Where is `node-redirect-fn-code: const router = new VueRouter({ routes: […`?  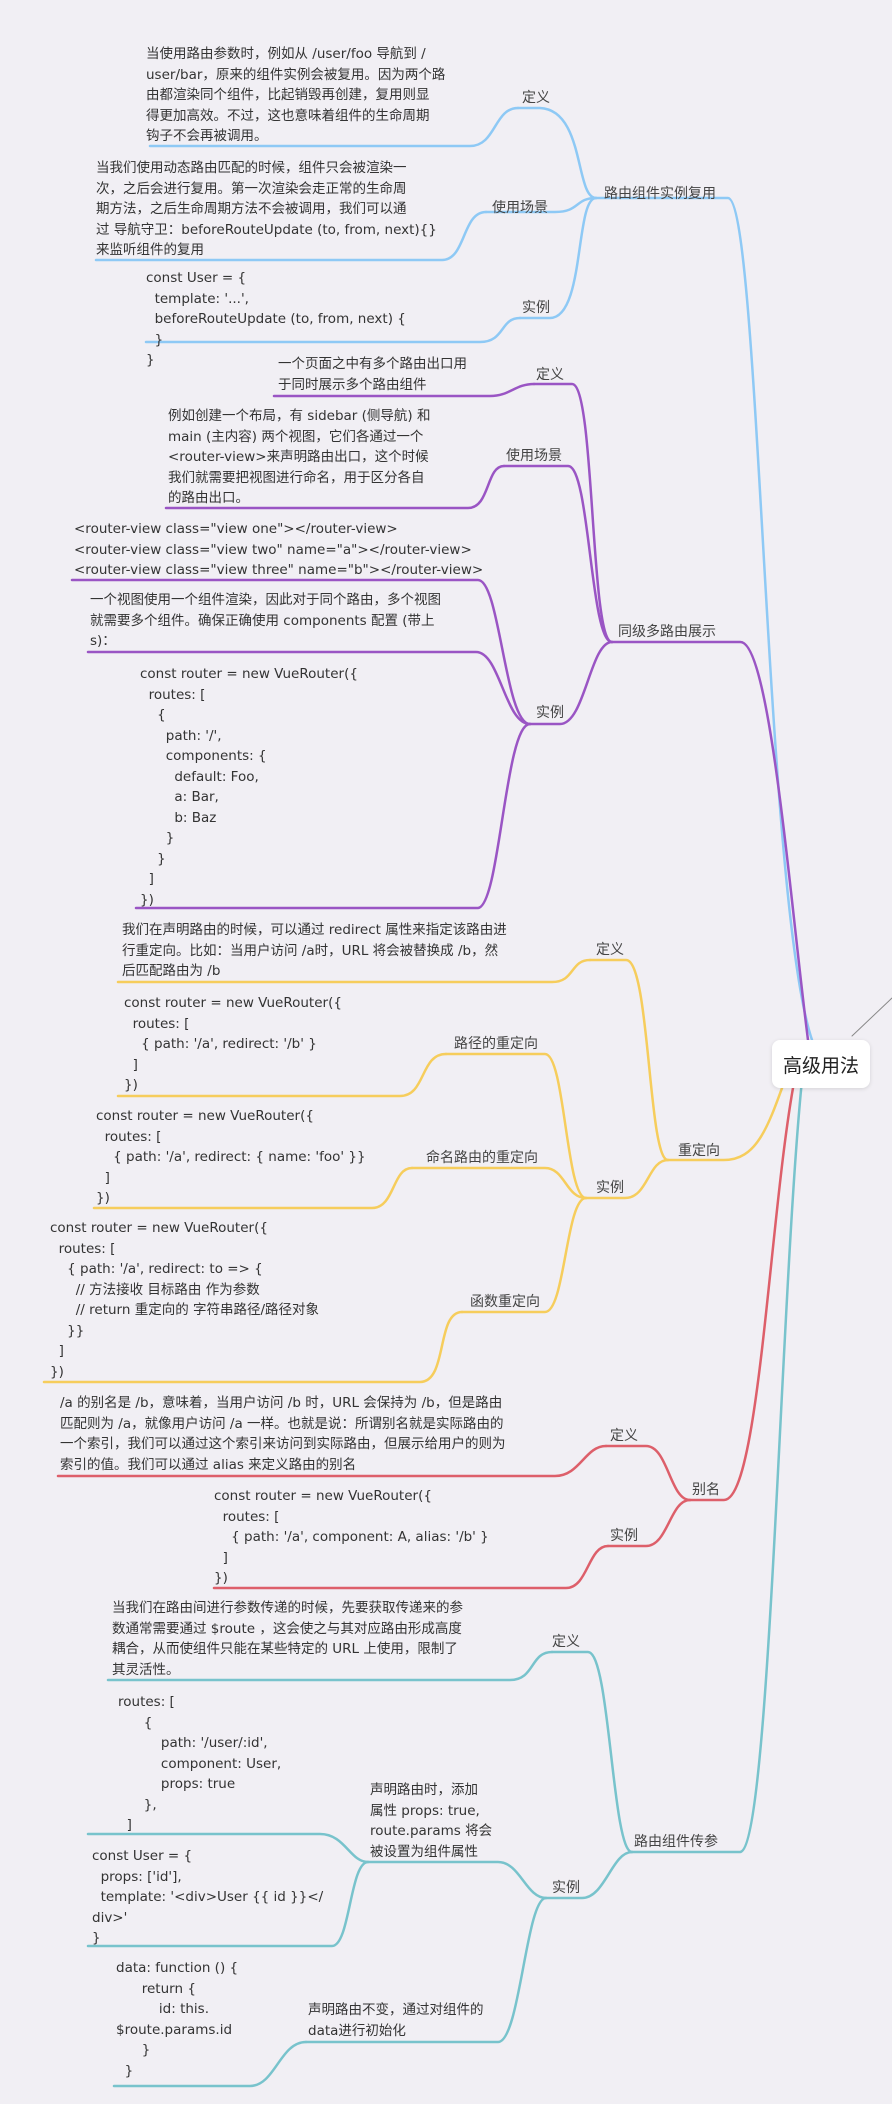 node-redirect-fn-code: const router = new VueRouter({ routes: [… is located at coordinates (184, 1300).